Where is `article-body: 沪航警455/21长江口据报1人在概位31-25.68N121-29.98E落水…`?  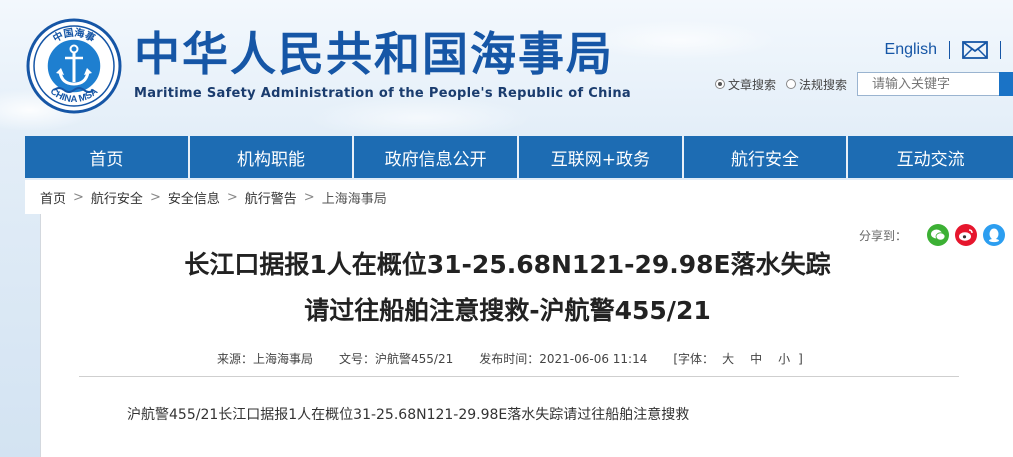
article-body: 沪航警455/21长江口据报1人在概位31-25.68N121-29.98E落水… is located at coordinates (408, 415).